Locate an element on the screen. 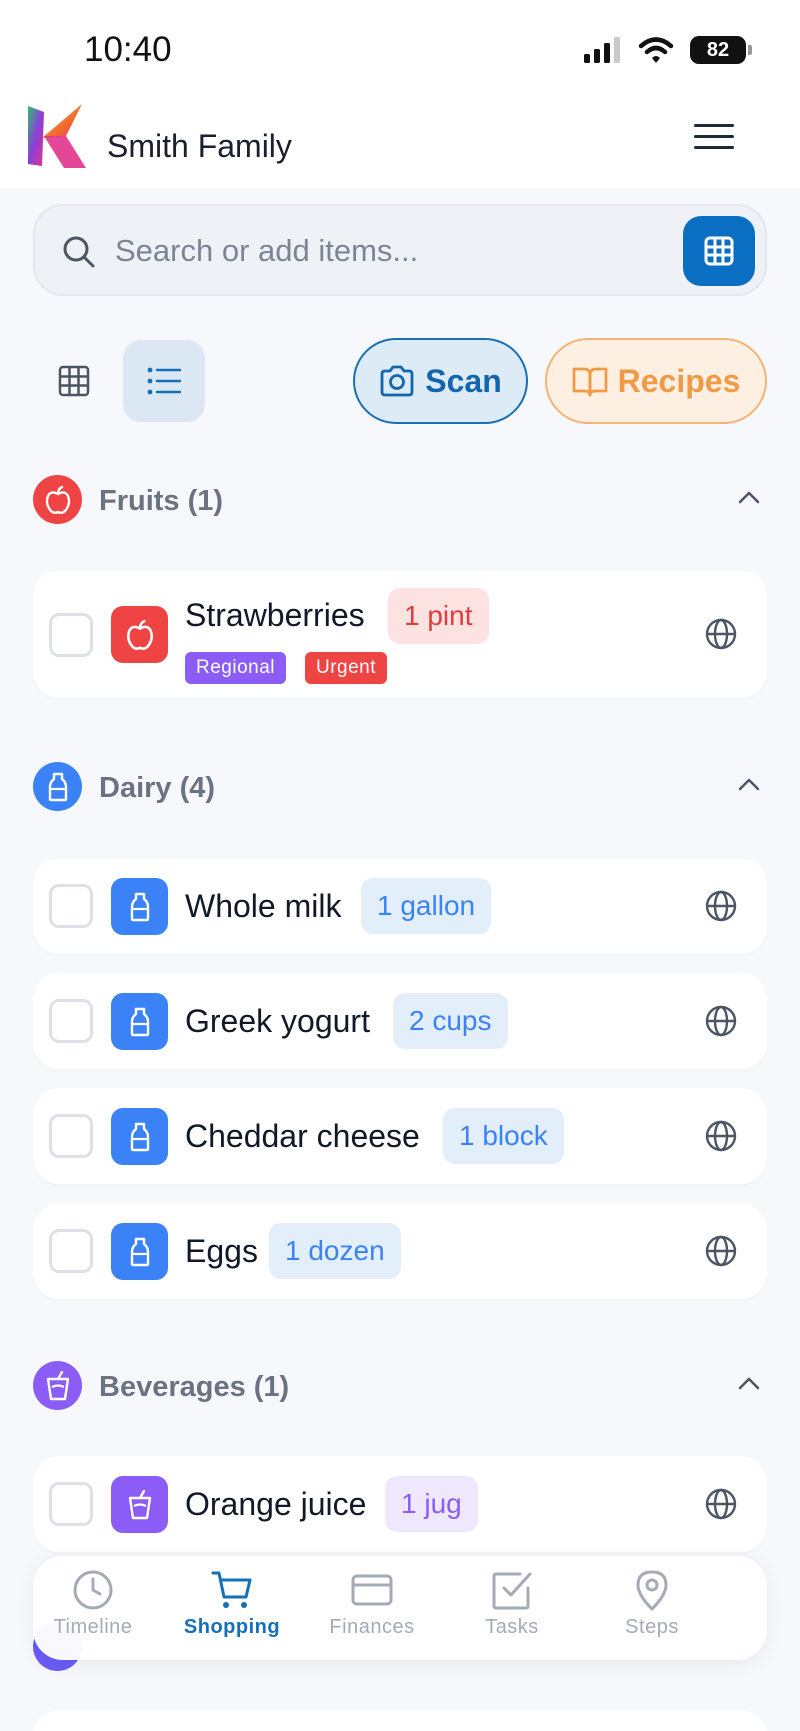 This screenshot has height=1731, width=800. family-name: Smith Family is located at coordinates (199, 146).